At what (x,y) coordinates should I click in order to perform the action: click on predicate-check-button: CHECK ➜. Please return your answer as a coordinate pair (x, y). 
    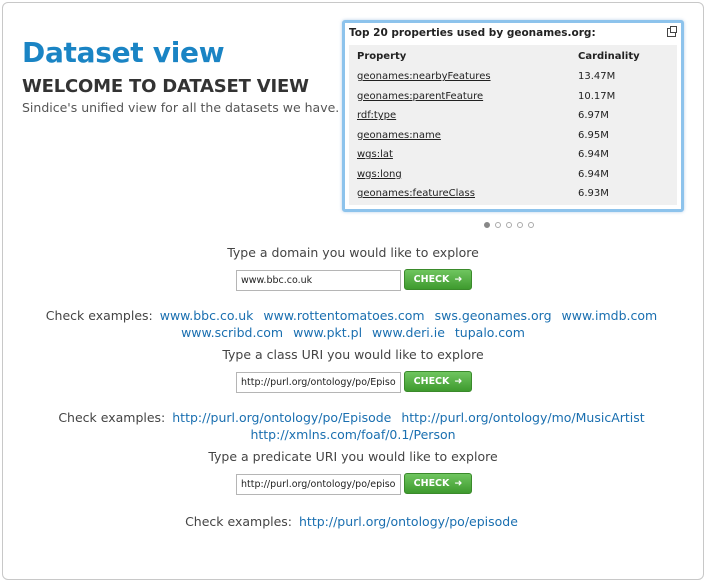
    Looking at the image, I should click on (438, 483).